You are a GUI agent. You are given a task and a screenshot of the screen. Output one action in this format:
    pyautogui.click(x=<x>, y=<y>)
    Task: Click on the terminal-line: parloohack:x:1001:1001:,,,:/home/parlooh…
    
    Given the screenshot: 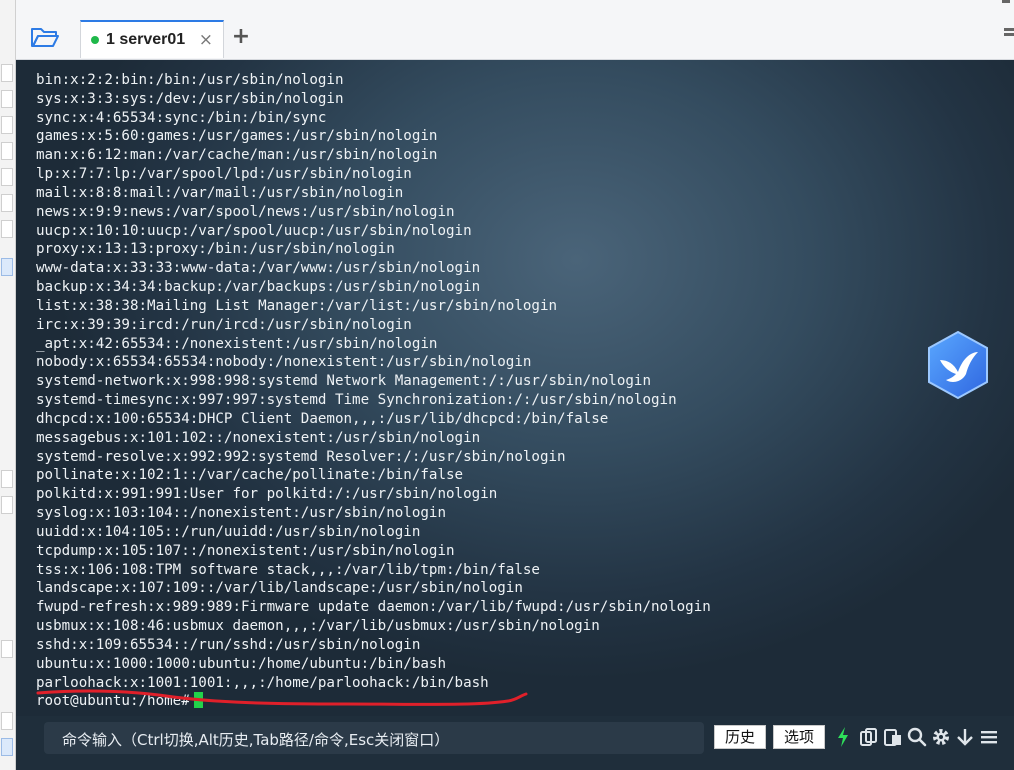 What is the action you would take?
    pyautogui.click(x=262, y=682)
    